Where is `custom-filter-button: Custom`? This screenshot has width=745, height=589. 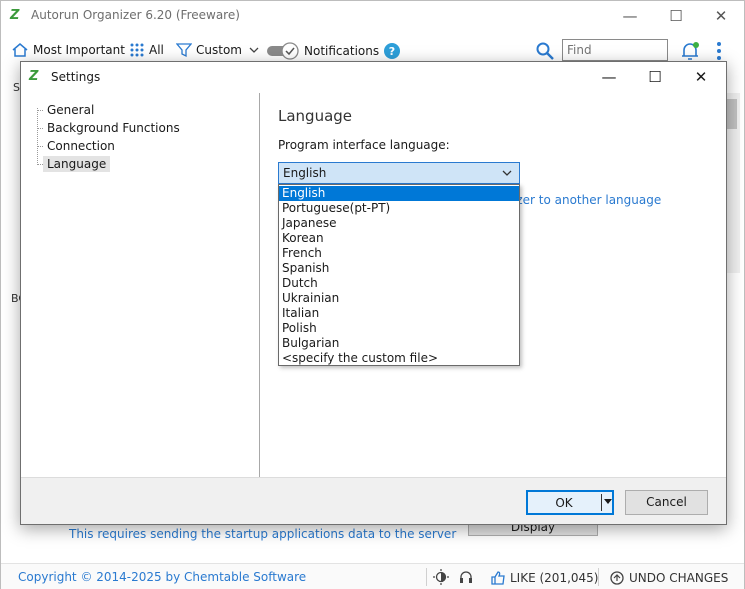 custom-filter-button: Custom is located at coordinates (220, 50).